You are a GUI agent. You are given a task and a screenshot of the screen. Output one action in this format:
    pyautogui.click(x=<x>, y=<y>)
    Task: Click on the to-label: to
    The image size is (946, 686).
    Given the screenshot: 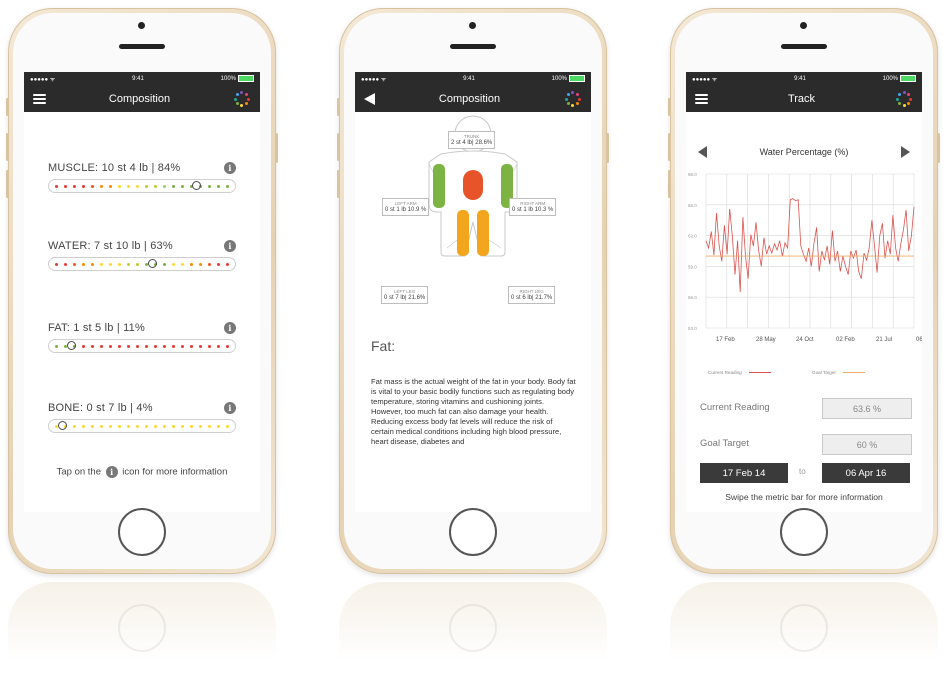 What is the action you would take?
    pyautogui.click(x=802, y=471)
    